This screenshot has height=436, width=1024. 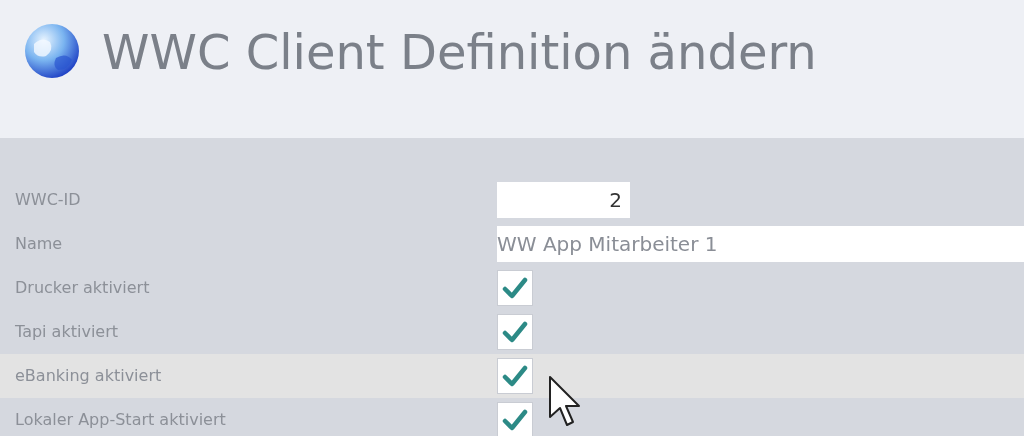 What do you see at coordinates (52, 51) in the screenshot?
I see `globe-icon` at bounding box center [52, 51].